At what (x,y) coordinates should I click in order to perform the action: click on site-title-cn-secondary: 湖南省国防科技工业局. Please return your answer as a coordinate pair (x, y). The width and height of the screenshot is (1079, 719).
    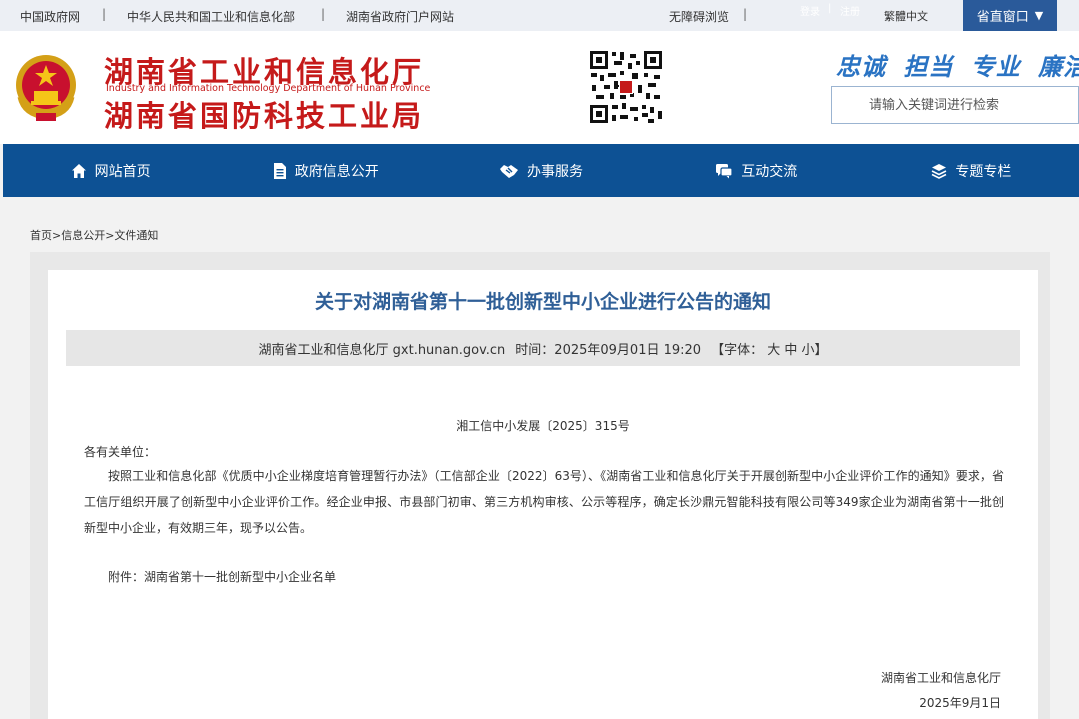
    Looking at the image, I should click on (264, 116).